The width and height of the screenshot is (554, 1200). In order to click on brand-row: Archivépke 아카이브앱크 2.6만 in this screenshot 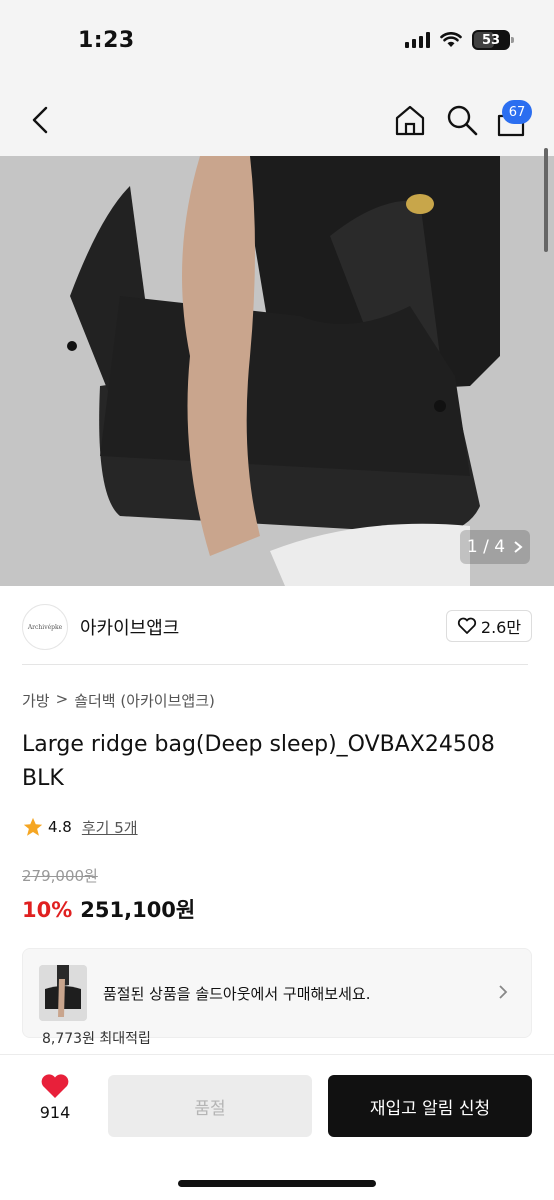, I will do `click(277, 627)`.